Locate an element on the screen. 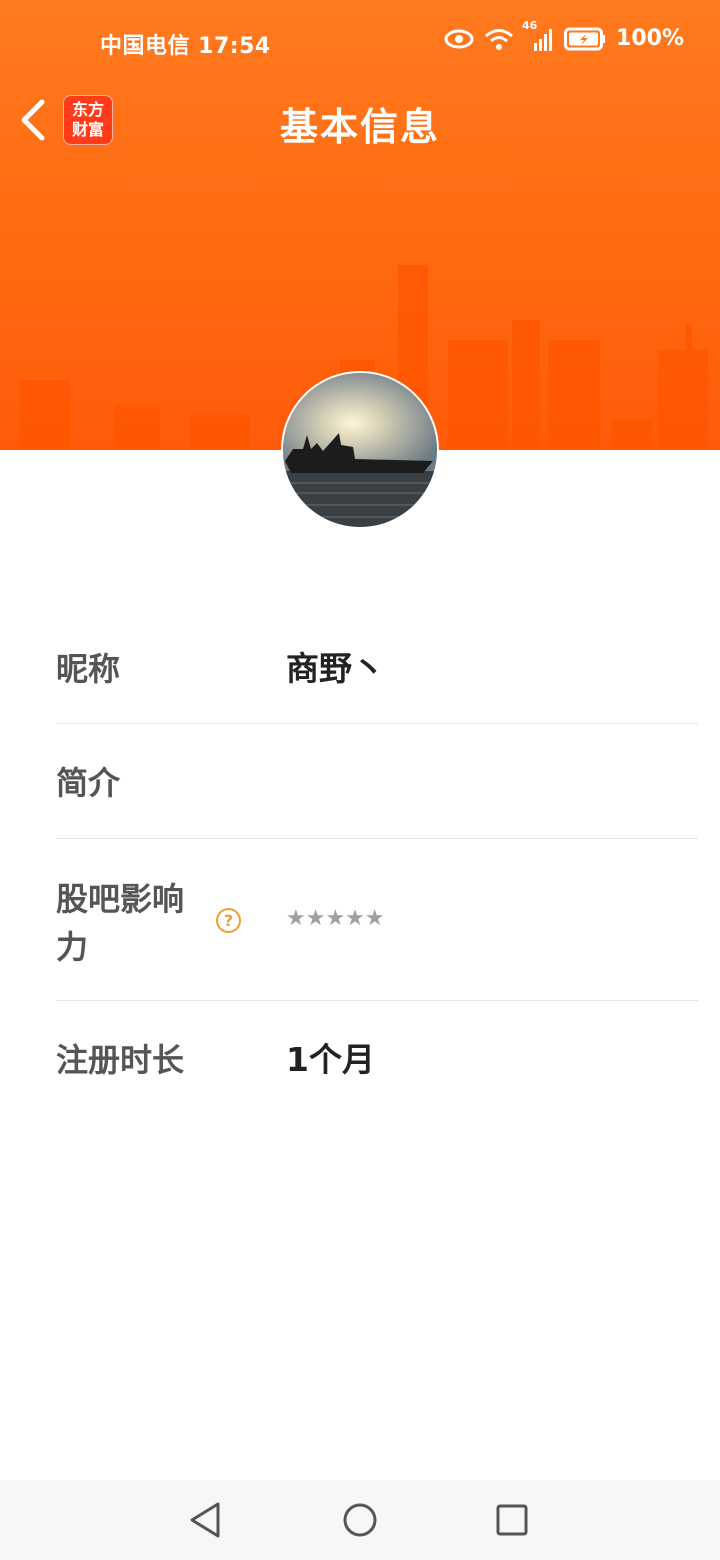 The height and width of the screenshot is (1560, 720). status-bar: 中国电信 17:54 46 100% is located at coordinates (360, 43).